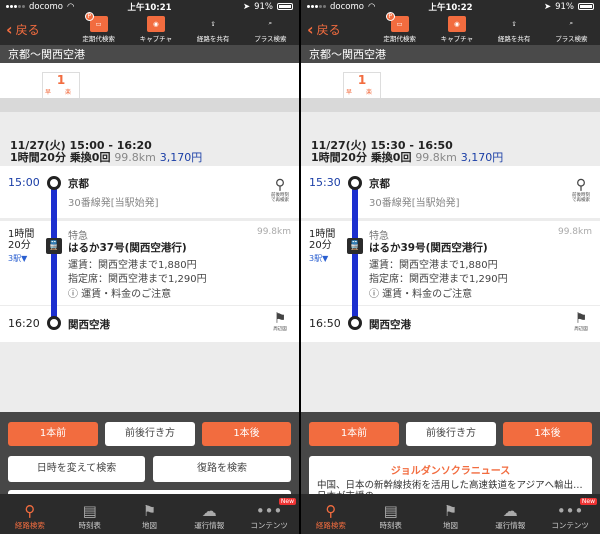  Describe the element at coordinates (54, 323) in the screenshot. I see `arrive-node` at that location.